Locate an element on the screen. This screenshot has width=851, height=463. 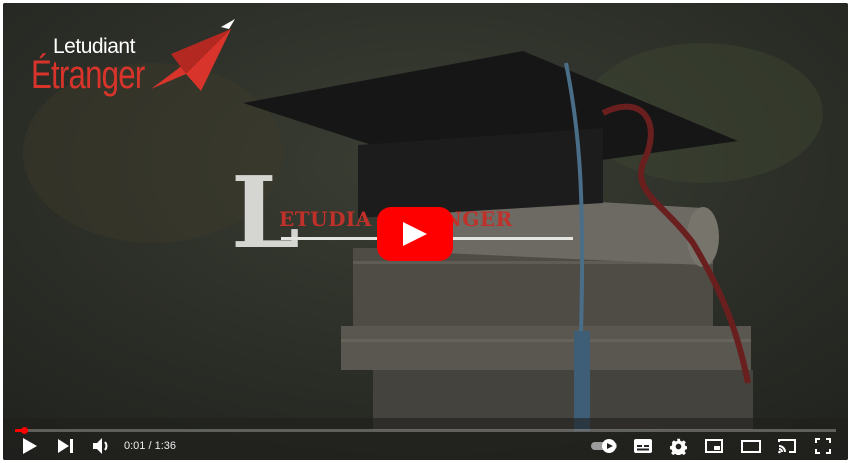
miniplayer-icon is located at coordinates (714, 446).